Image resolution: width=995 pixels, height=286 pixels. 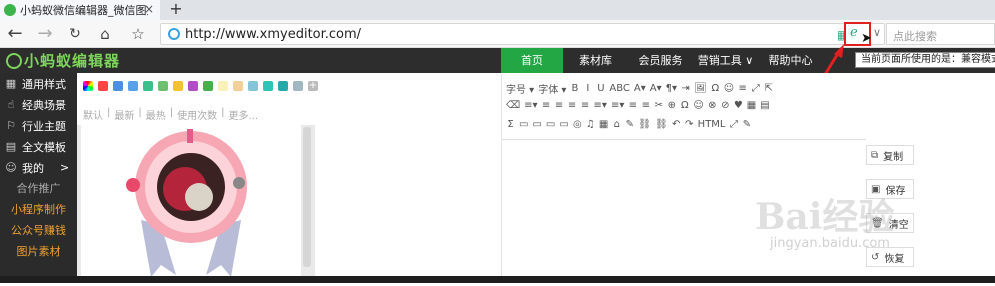 What do you see at coordinates (658, 105) in the screenshot?
I see `toolbar-button: ✂` at bounding box center [658, 105].